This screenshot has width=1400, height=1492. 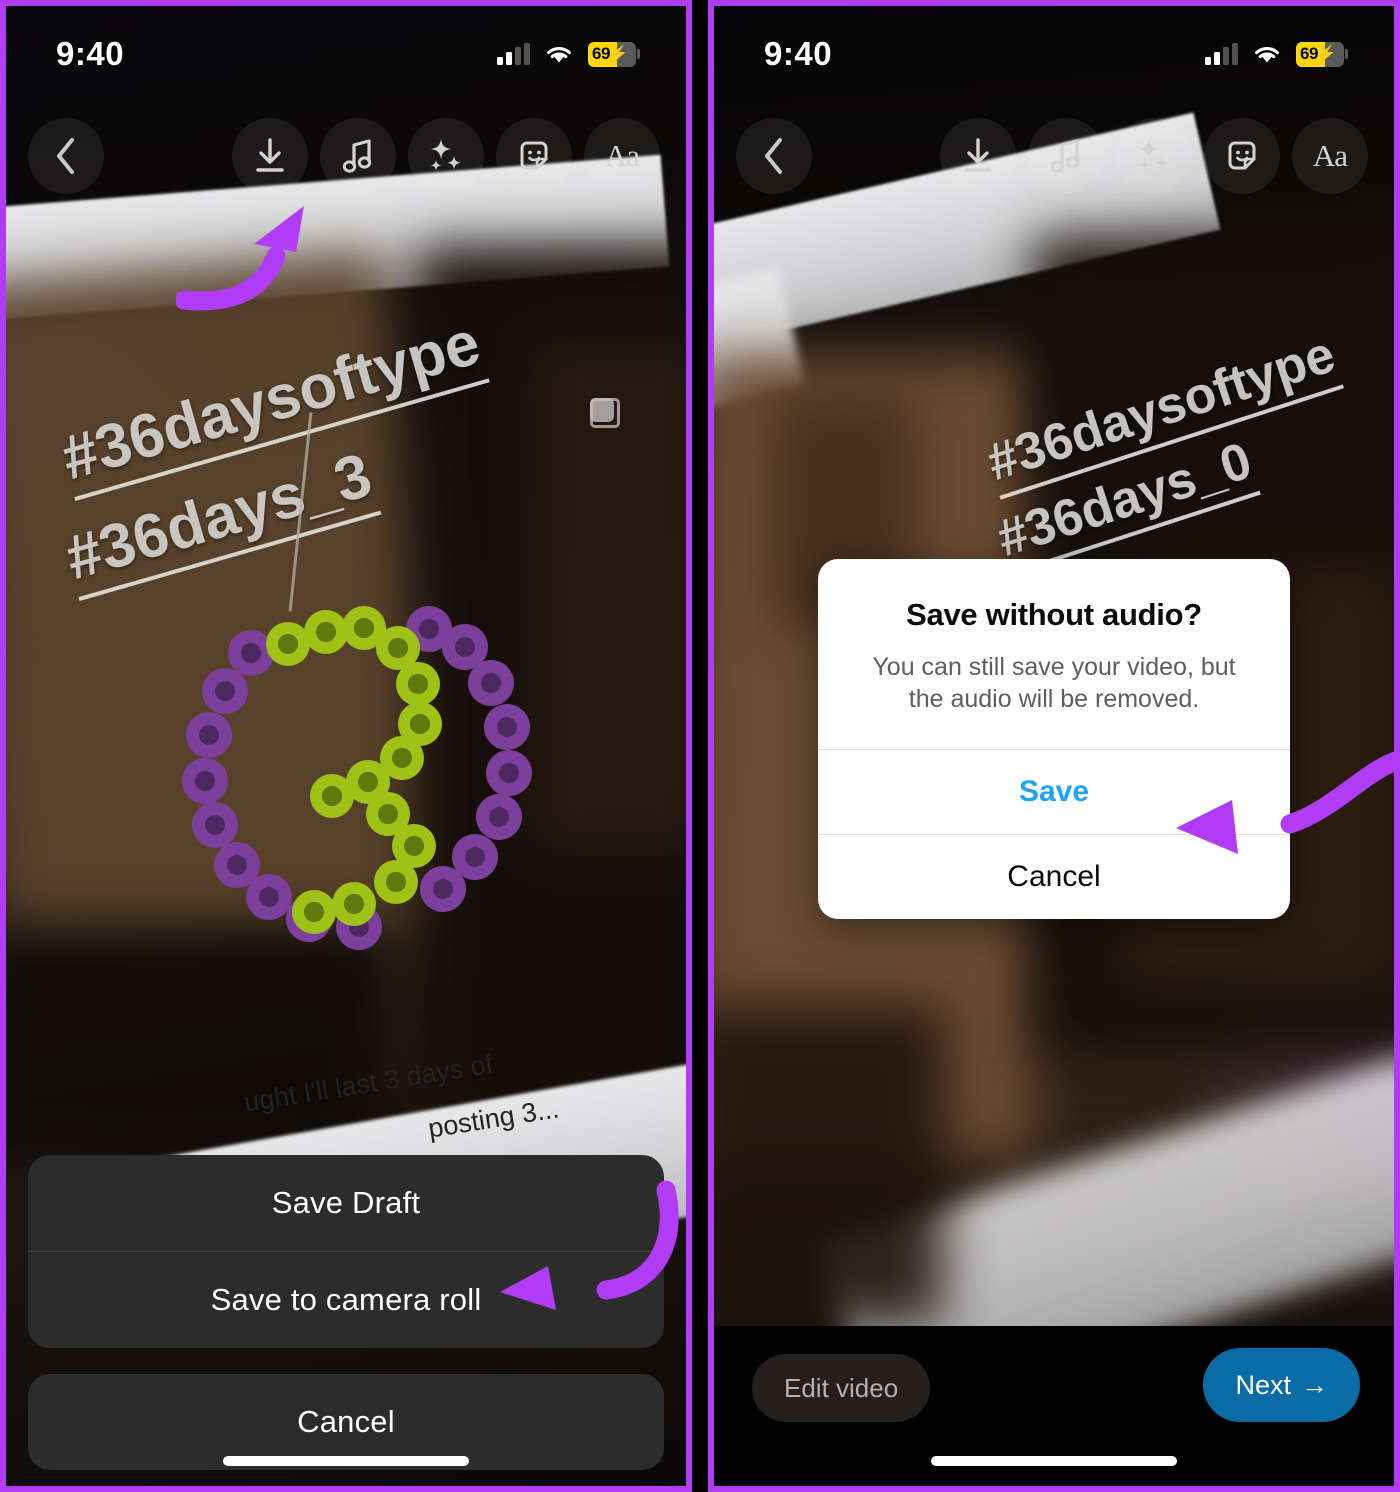 What do you see at coordinates (1054, 614) in the screenshot?
I see `alert-title: Save without audio?` at bounding box center [1054, 614].